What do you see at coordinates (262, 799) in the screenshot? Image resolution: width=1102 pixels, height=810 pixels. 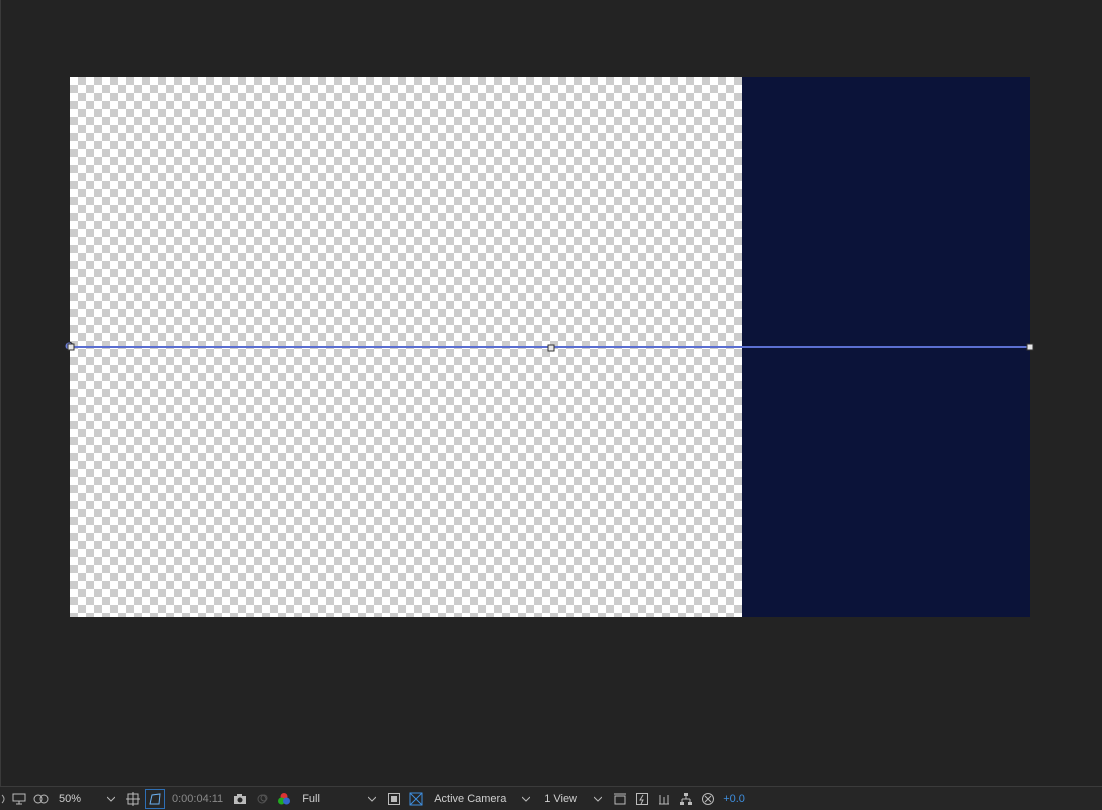 I see `show-snapshot-icon` at bounding box center [262, 799].